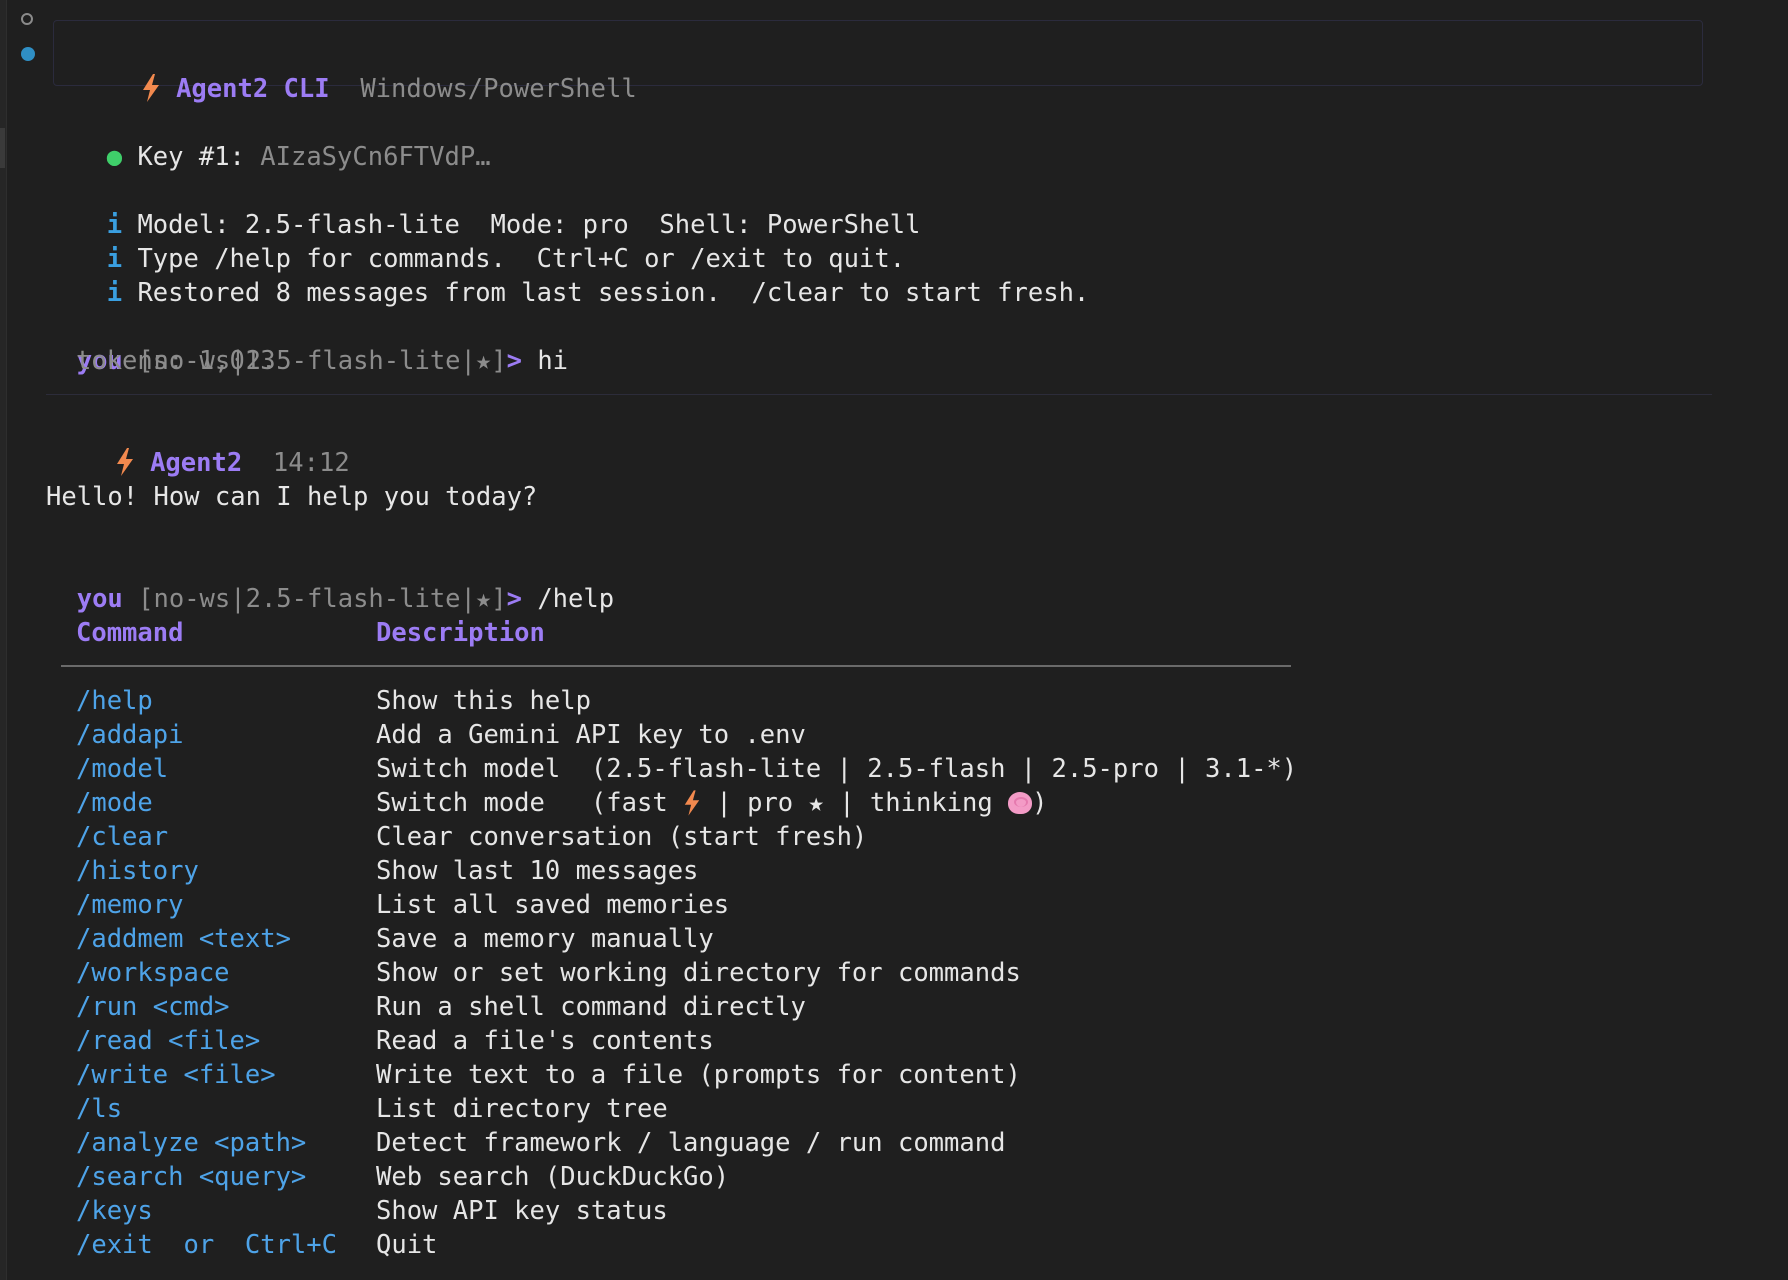  I want to click on prompt-line: you [no-ws|2.5-flash-lite|★]> /help, so click(330, 581).